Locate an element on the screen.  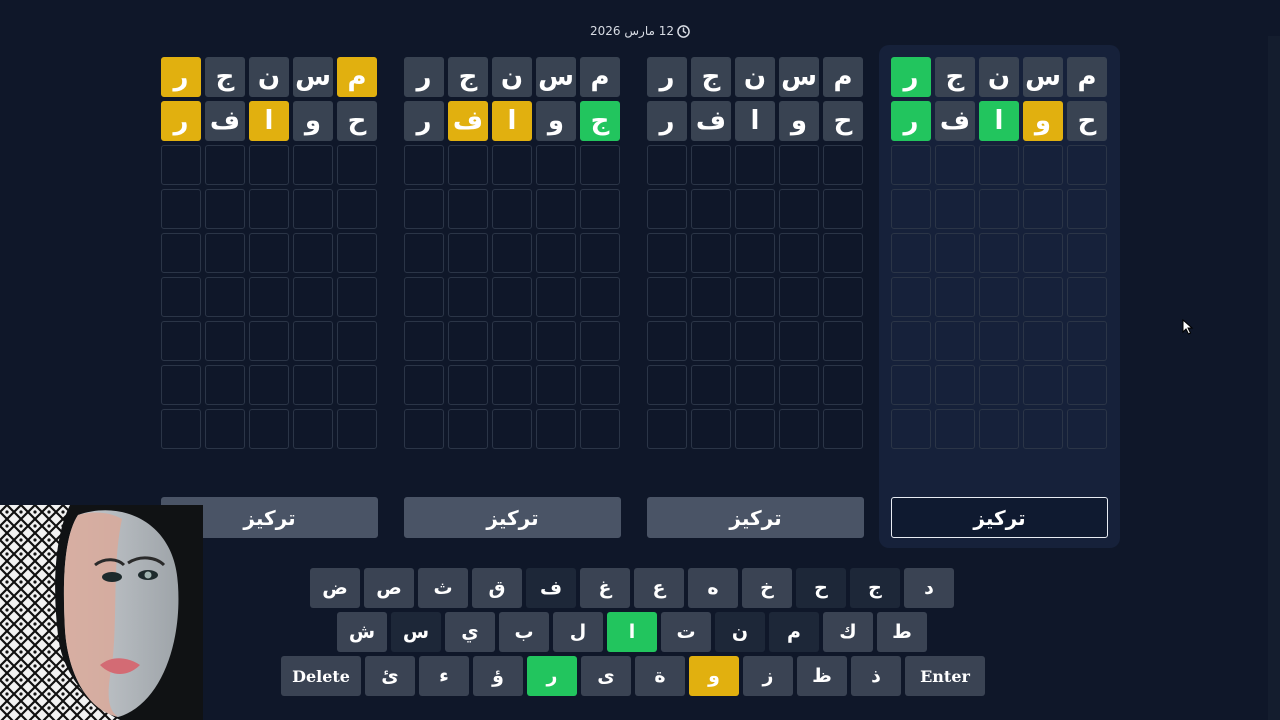
board-2: م س ن ج ر ج و ا ف ر تركيز is located at coordinates (512, 296).